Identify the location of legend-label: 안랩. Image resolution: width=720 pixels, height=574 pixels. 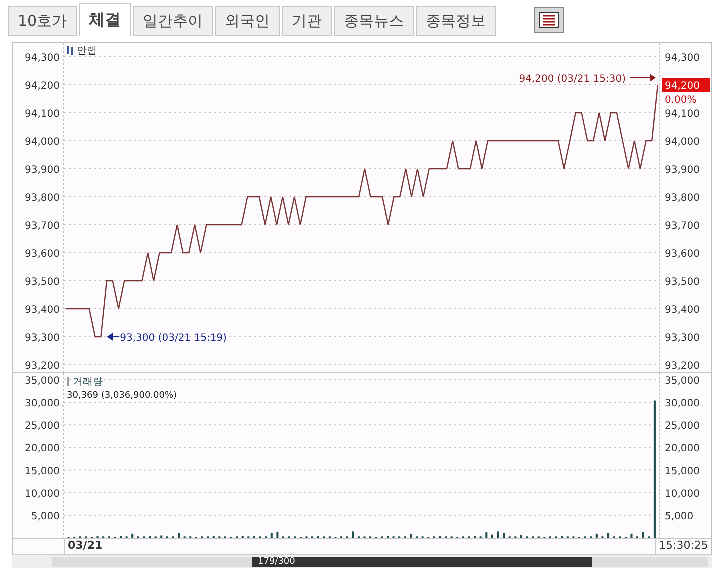
(87, 51).